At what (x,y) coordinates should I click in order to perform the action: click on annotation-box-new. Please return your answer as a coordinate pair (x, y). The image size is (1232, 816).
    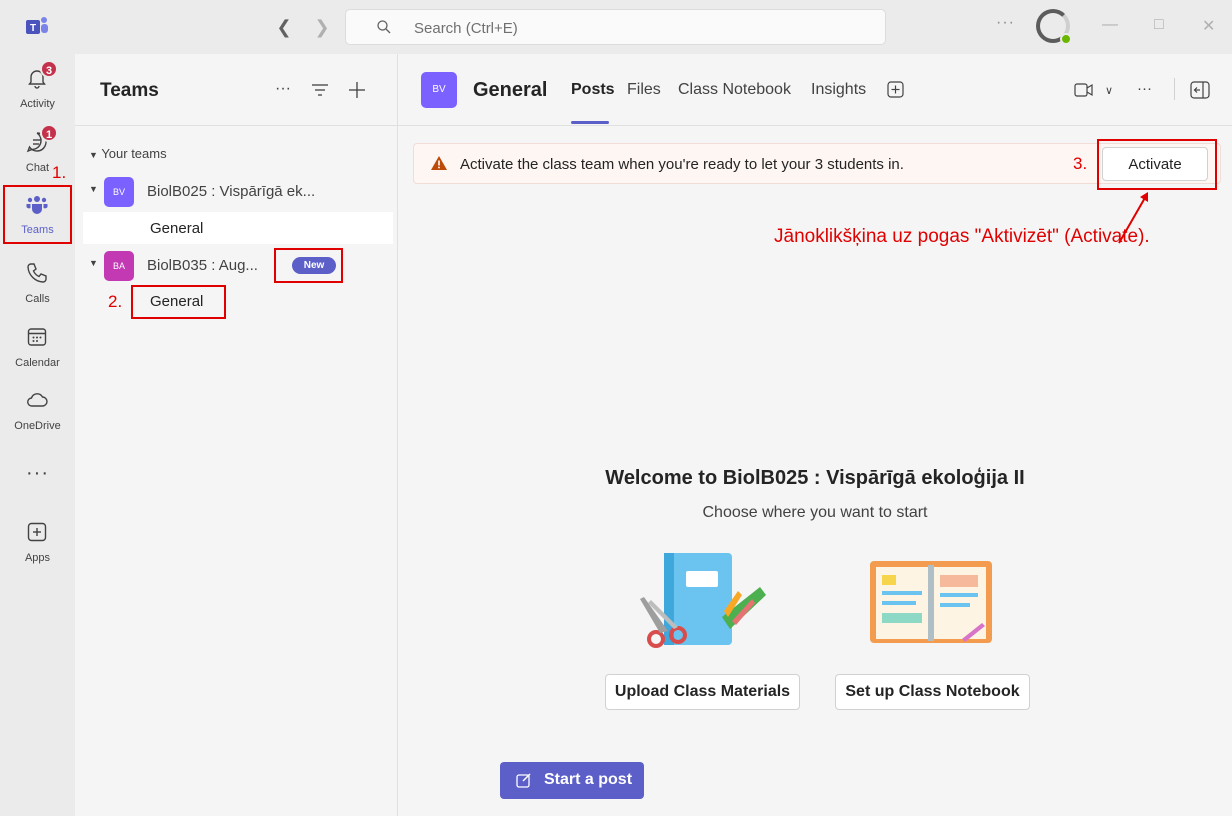
    Looking at the image, I should click on (308, 265).